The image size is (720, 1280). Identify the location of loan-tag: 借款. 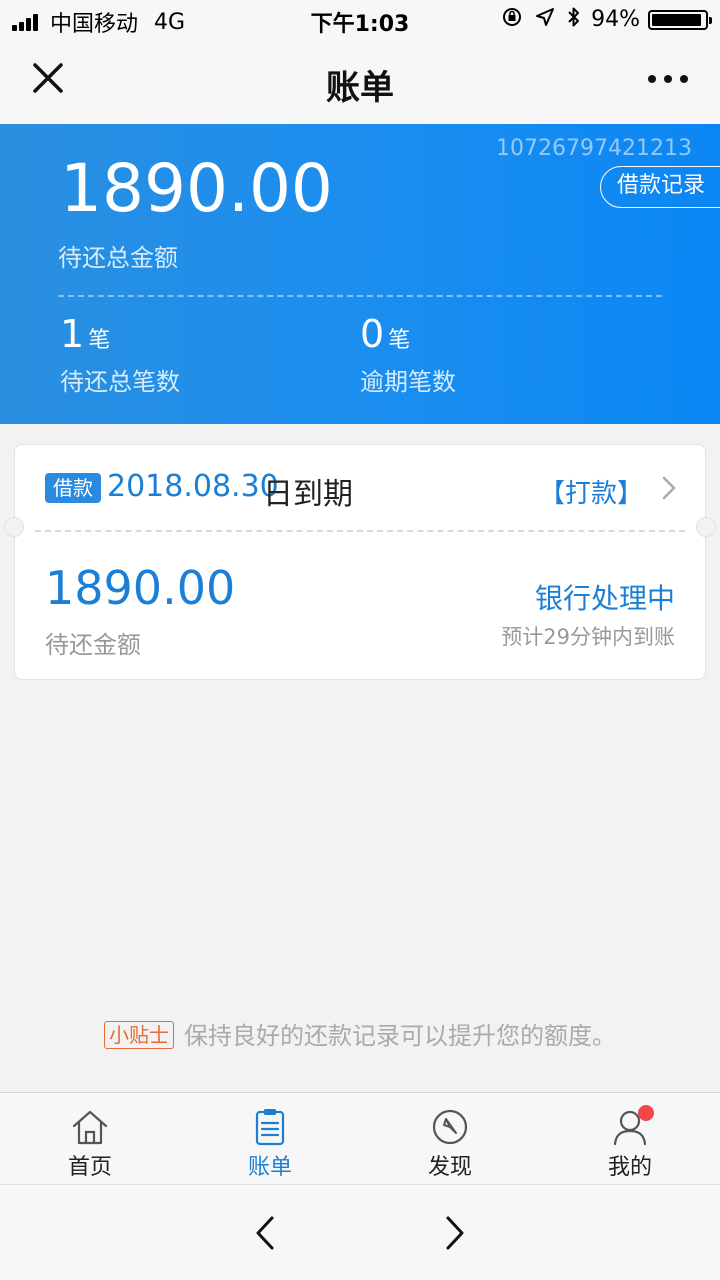
(73, 488).